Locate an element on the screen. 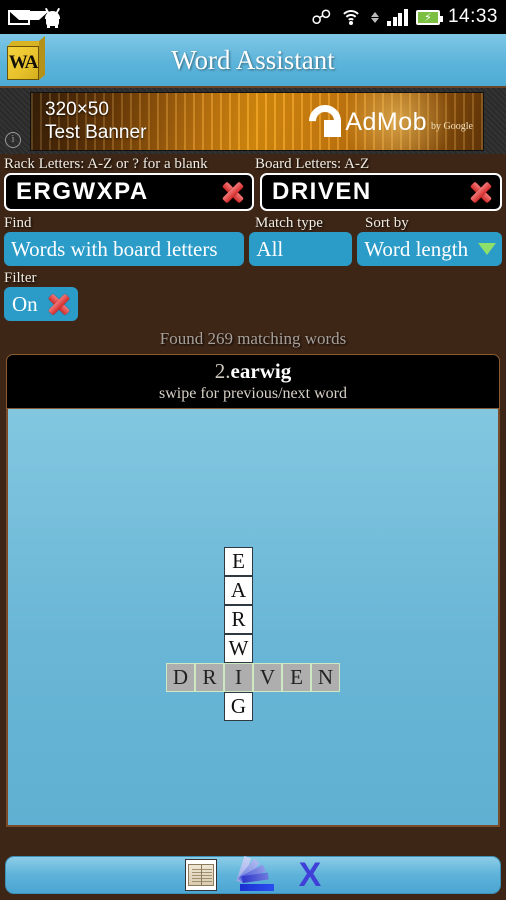  board-row: R is located at coordinates (253, 619).